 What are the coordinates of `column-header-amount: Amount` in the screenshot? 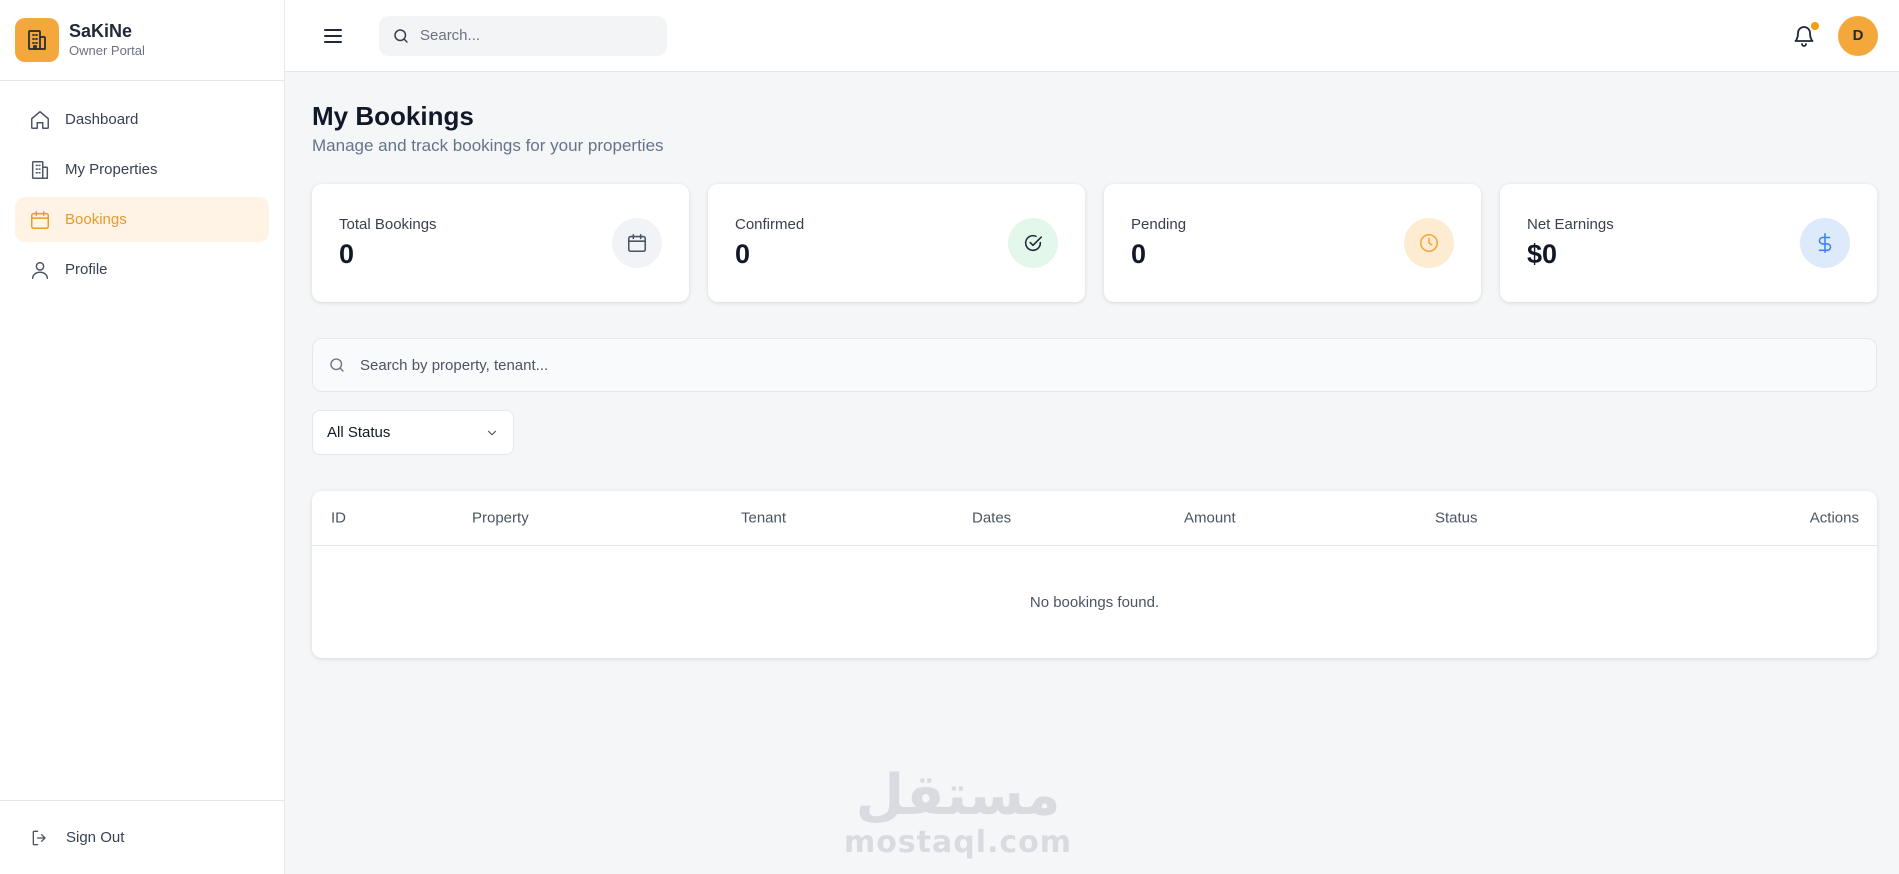 It's located at (1210, 518).